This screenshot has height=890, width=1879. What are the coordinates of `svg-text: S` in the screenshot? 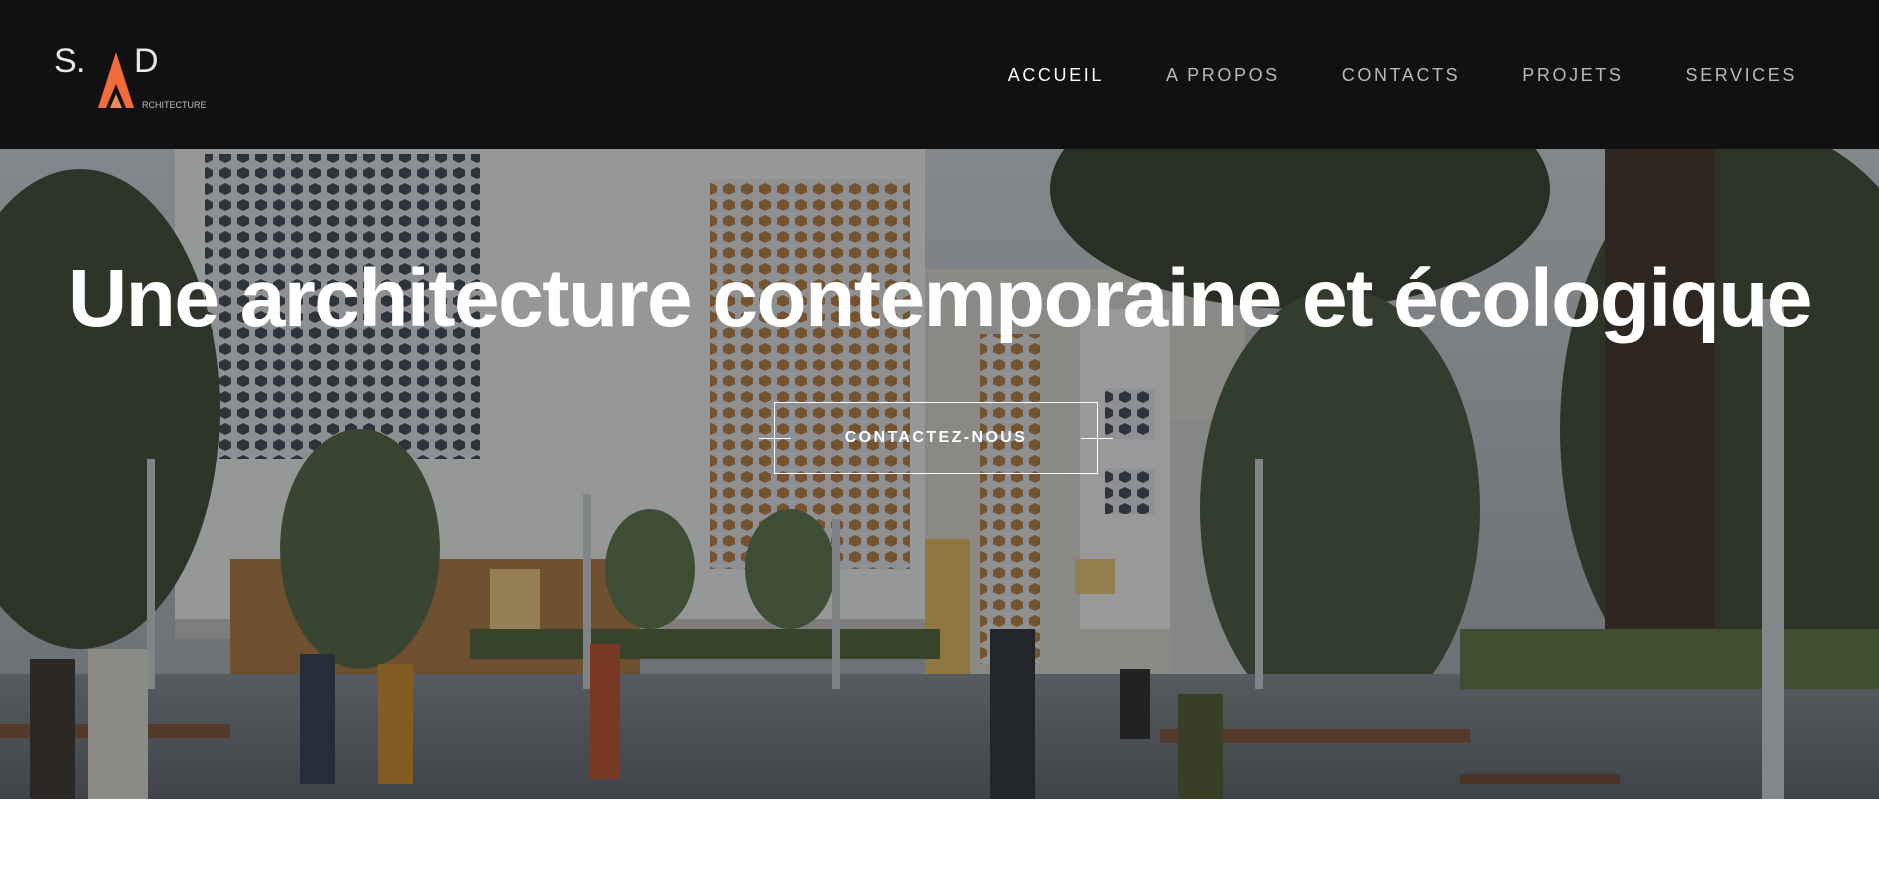 It's located at (65, 62).